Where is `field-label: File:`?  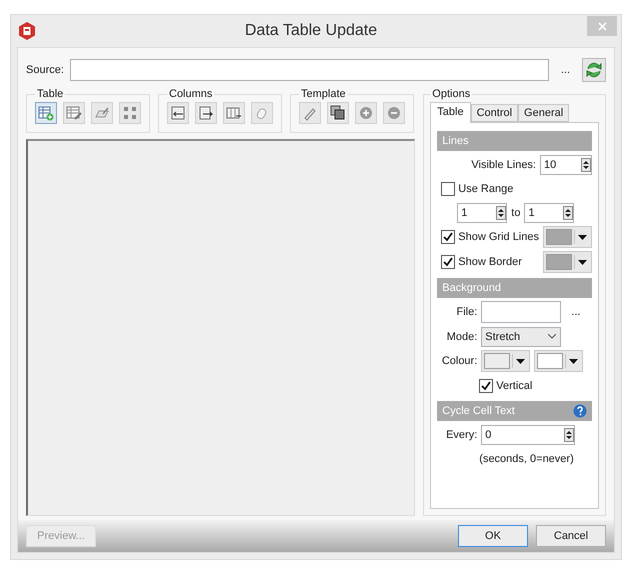
field-label: File: is located at coordinates (467, 312).